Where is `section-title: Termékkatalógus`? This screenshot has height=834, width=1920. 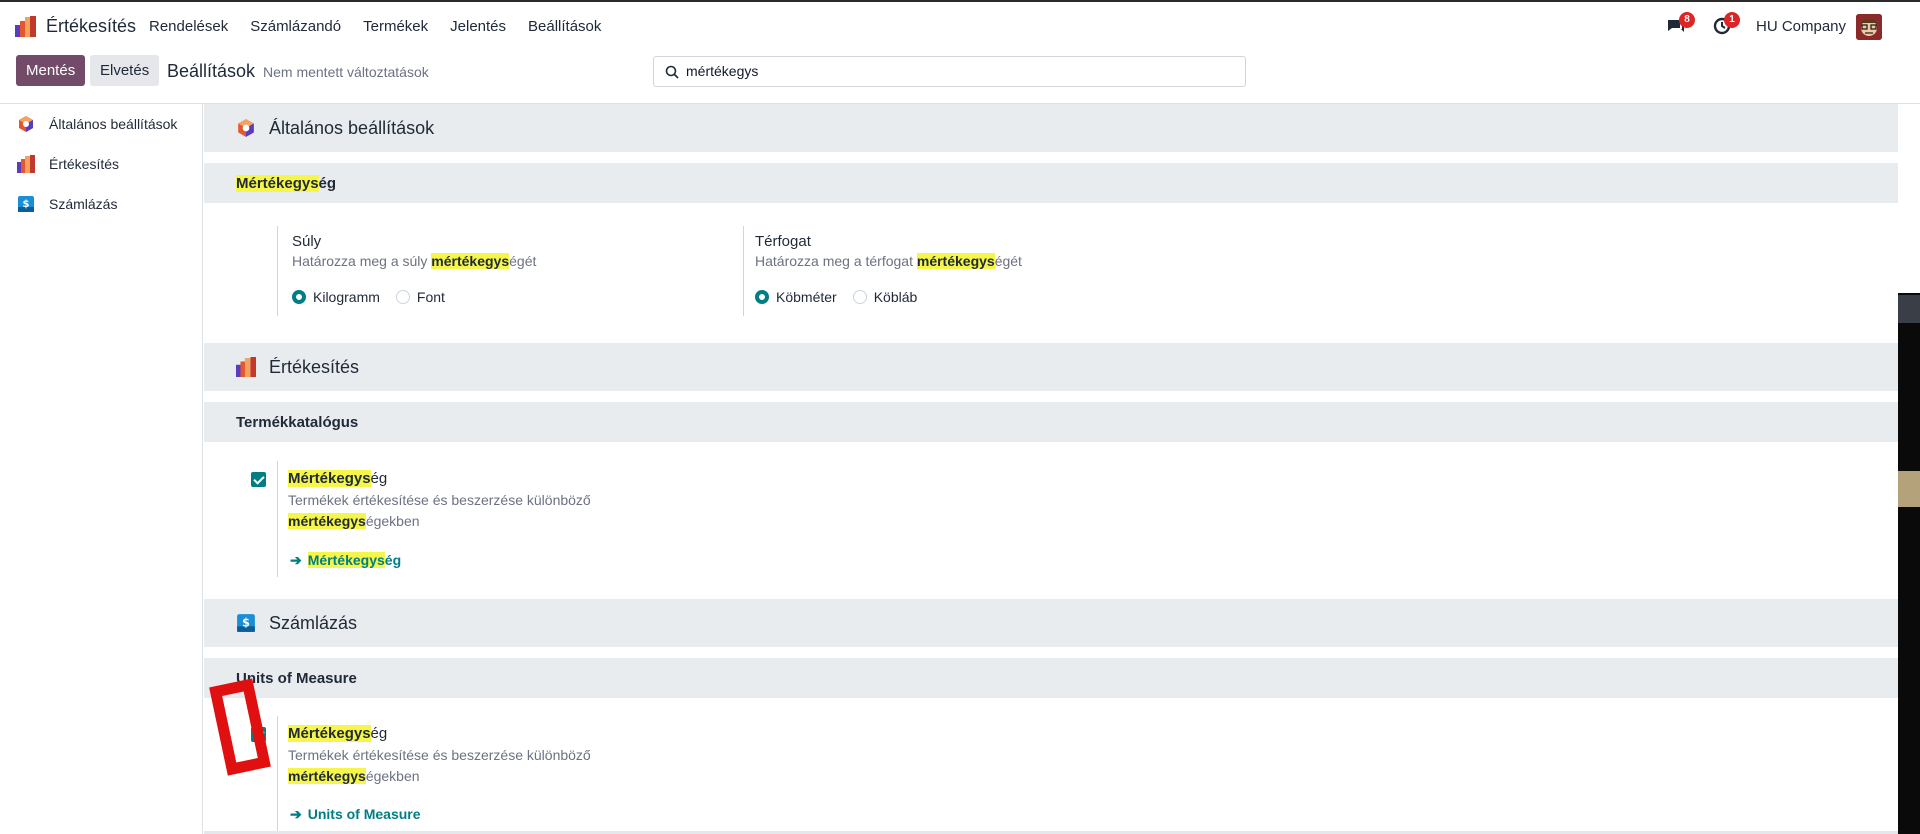
section-title: Termékkatalógus is located at coordinates (297, 422).